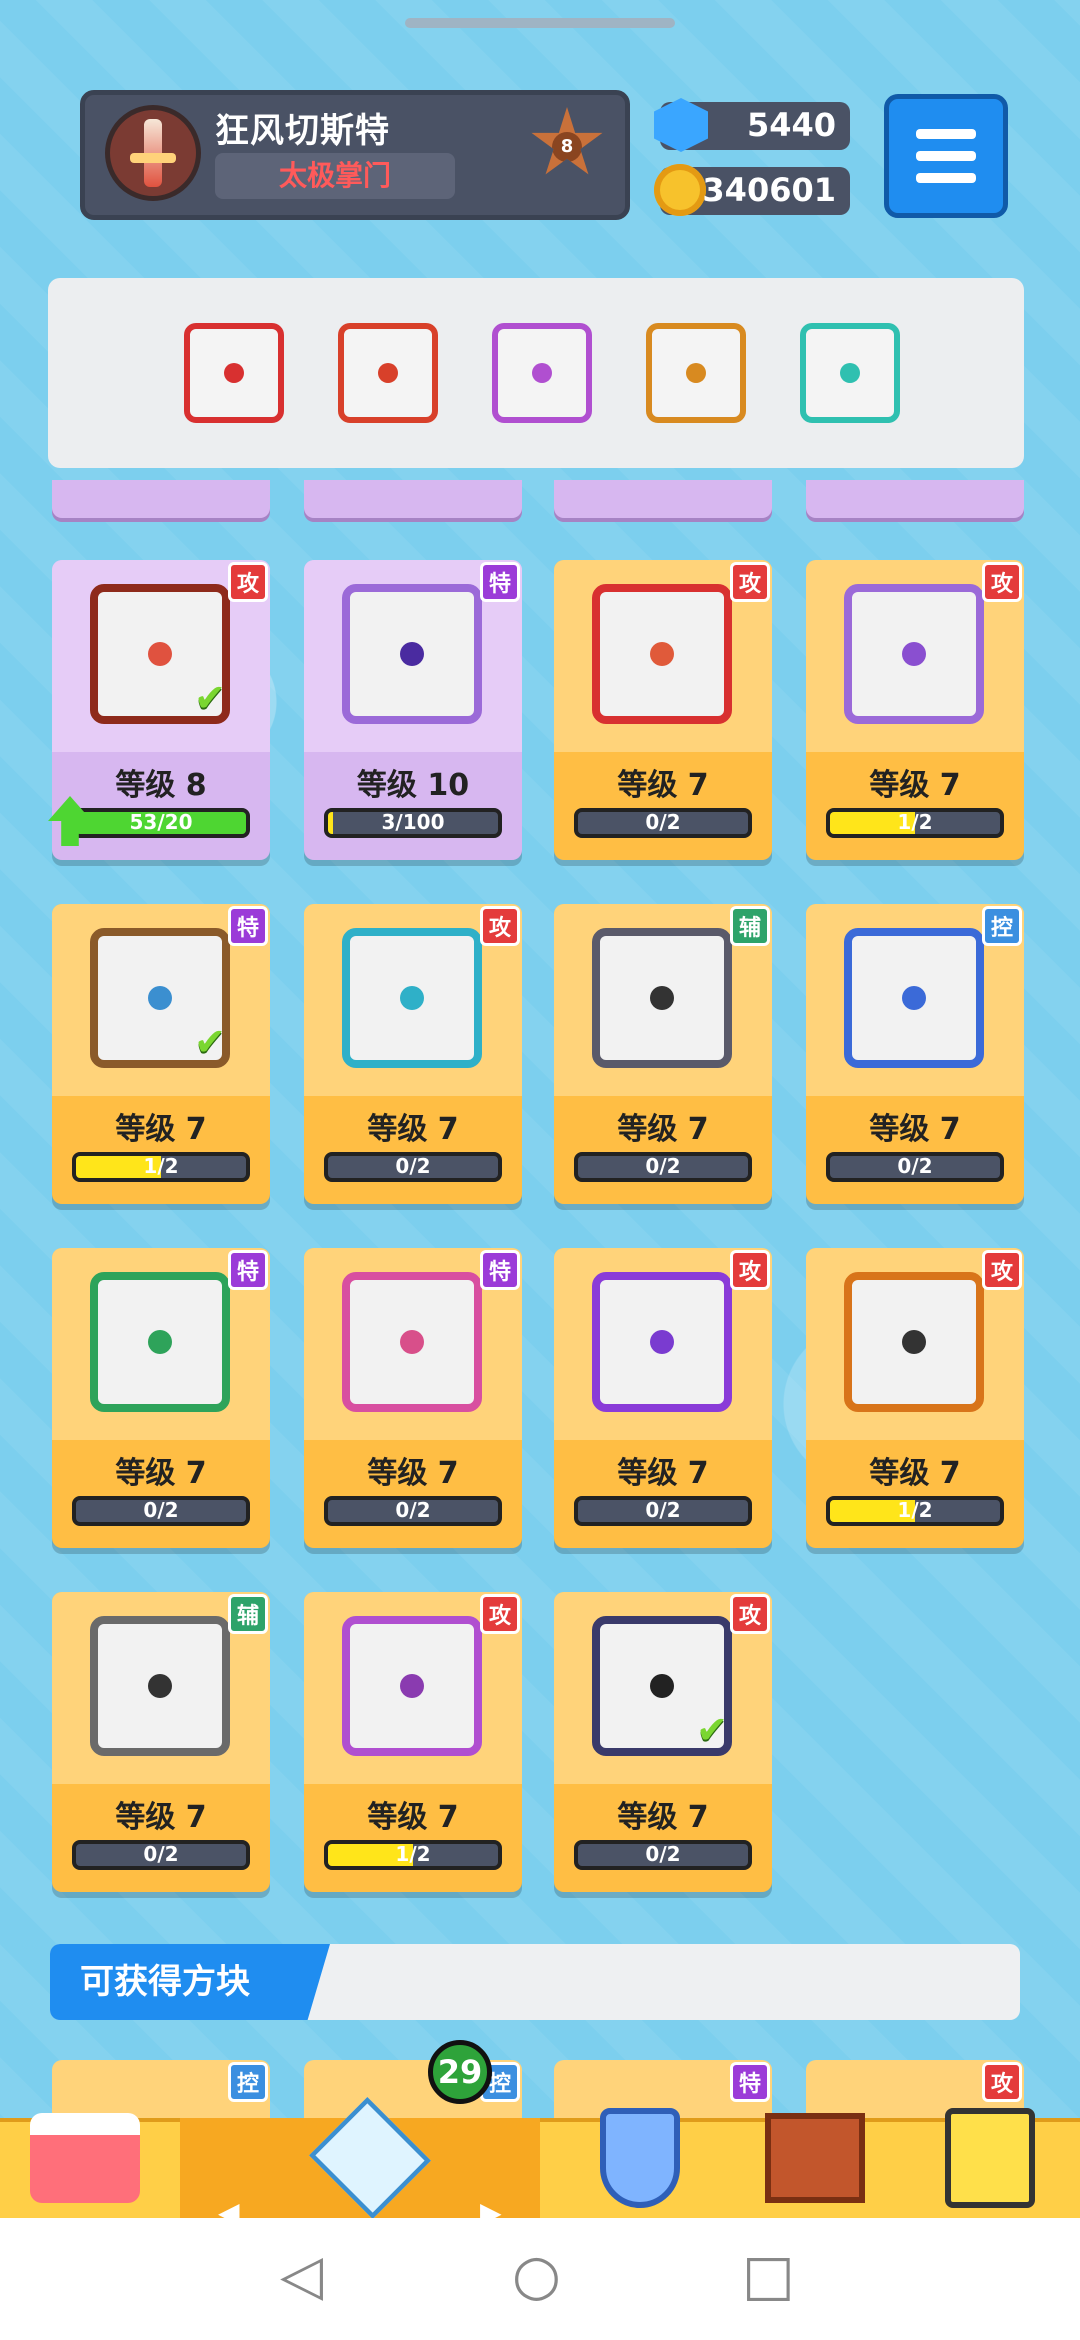 This screenshot has width=1080, height=2340. I want to click on dragon-blade-icon, so click(234, 373).